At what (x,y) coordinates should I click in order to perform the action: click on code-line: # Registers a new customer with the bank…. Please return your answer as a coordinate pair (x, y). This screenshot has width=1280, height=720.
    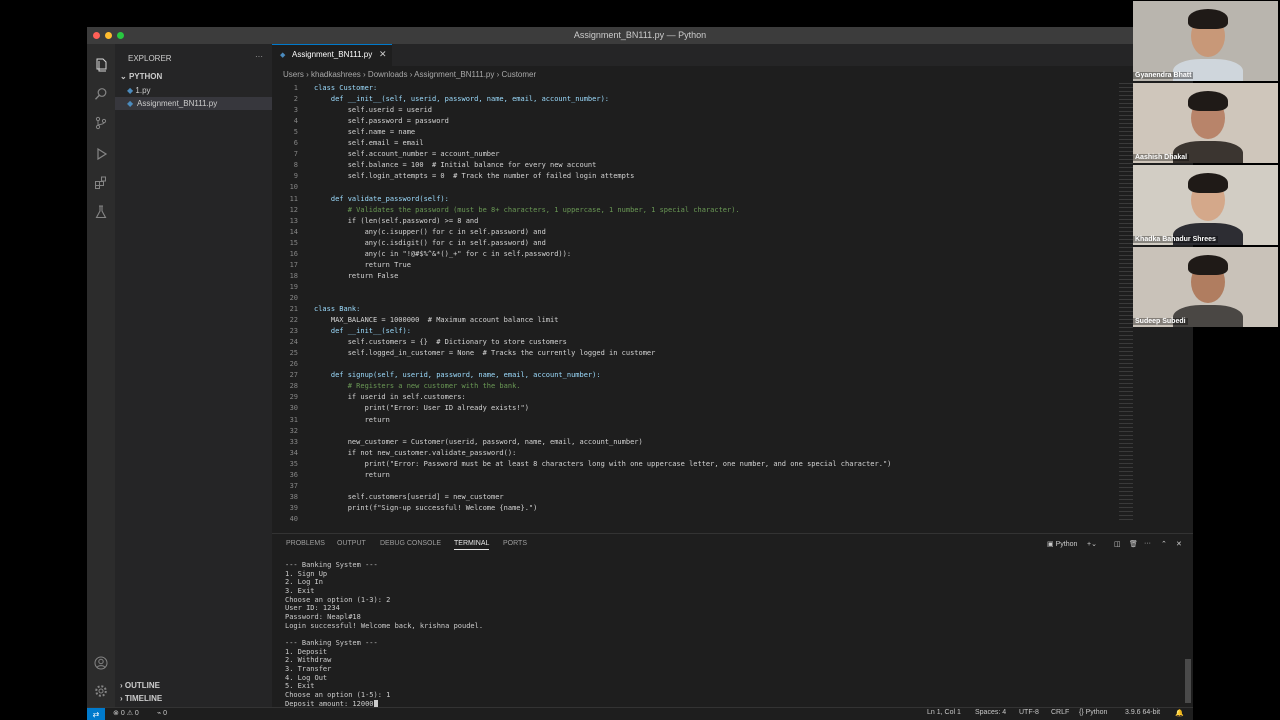
    Looking at the image, I should click on (417, 386).